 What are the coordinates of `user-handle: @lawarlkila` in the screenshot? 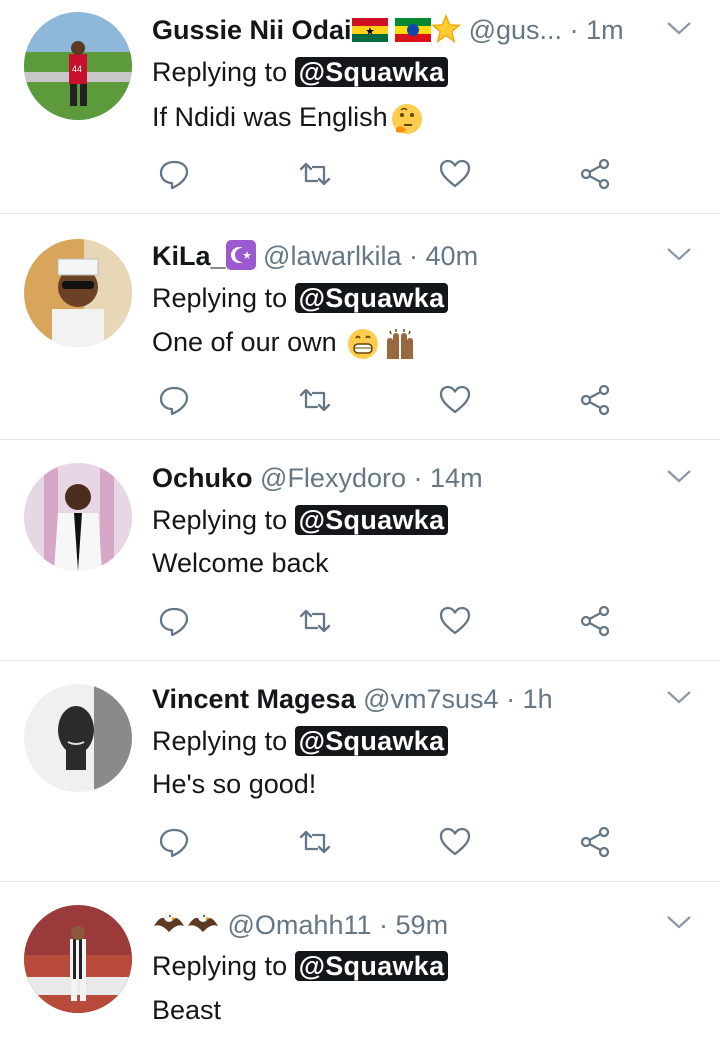 It's located at (332, 256).